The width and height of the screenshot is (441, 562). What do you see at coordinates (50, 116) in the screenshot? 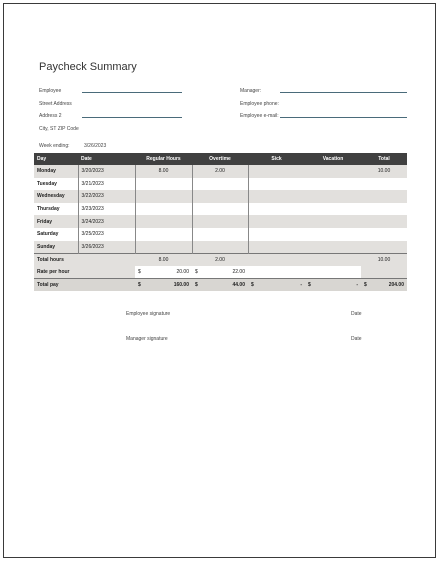
I see `address2-label: Address 2` at bounding box center [50, 116].